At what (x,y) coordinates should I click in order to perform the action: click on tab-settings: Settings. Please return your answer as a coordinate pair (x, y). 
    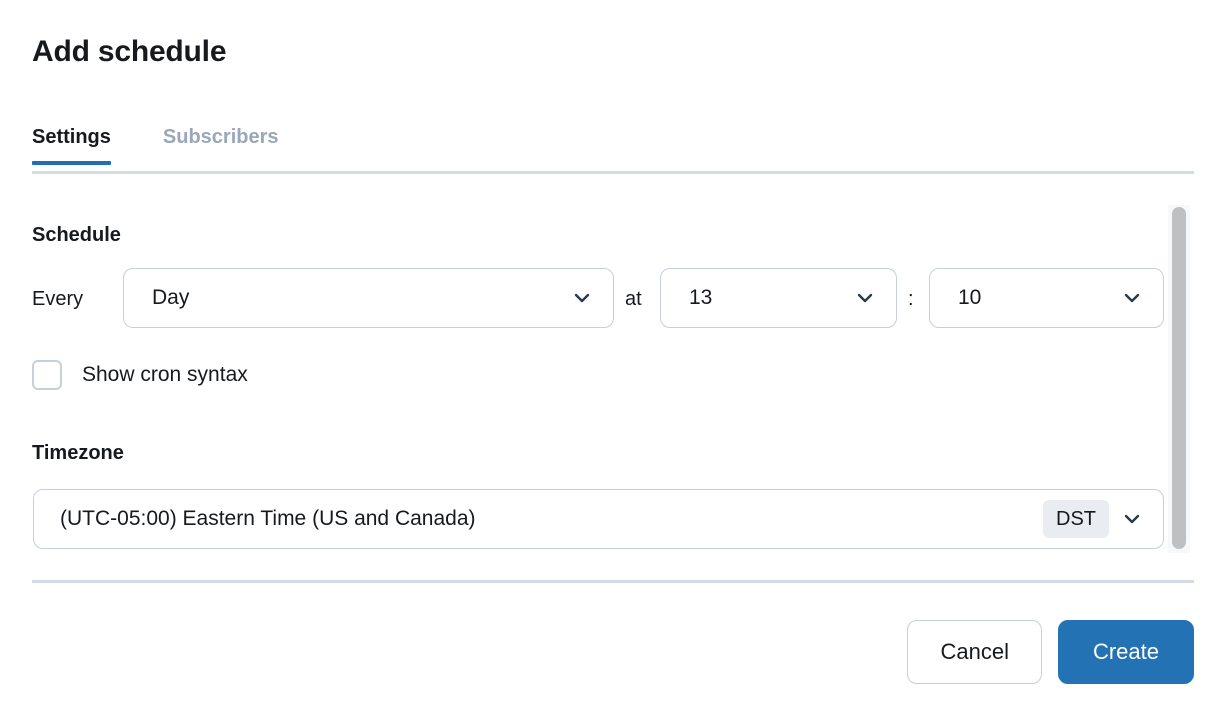
    Looking at the image, I should click on (71, 144).